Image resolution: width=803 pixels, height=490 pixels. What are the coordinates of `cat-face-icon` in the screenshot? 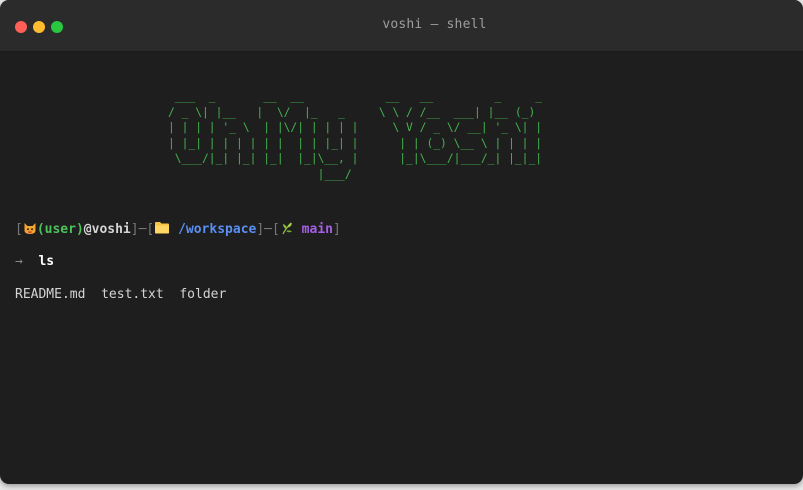 It's located at (30, 228).